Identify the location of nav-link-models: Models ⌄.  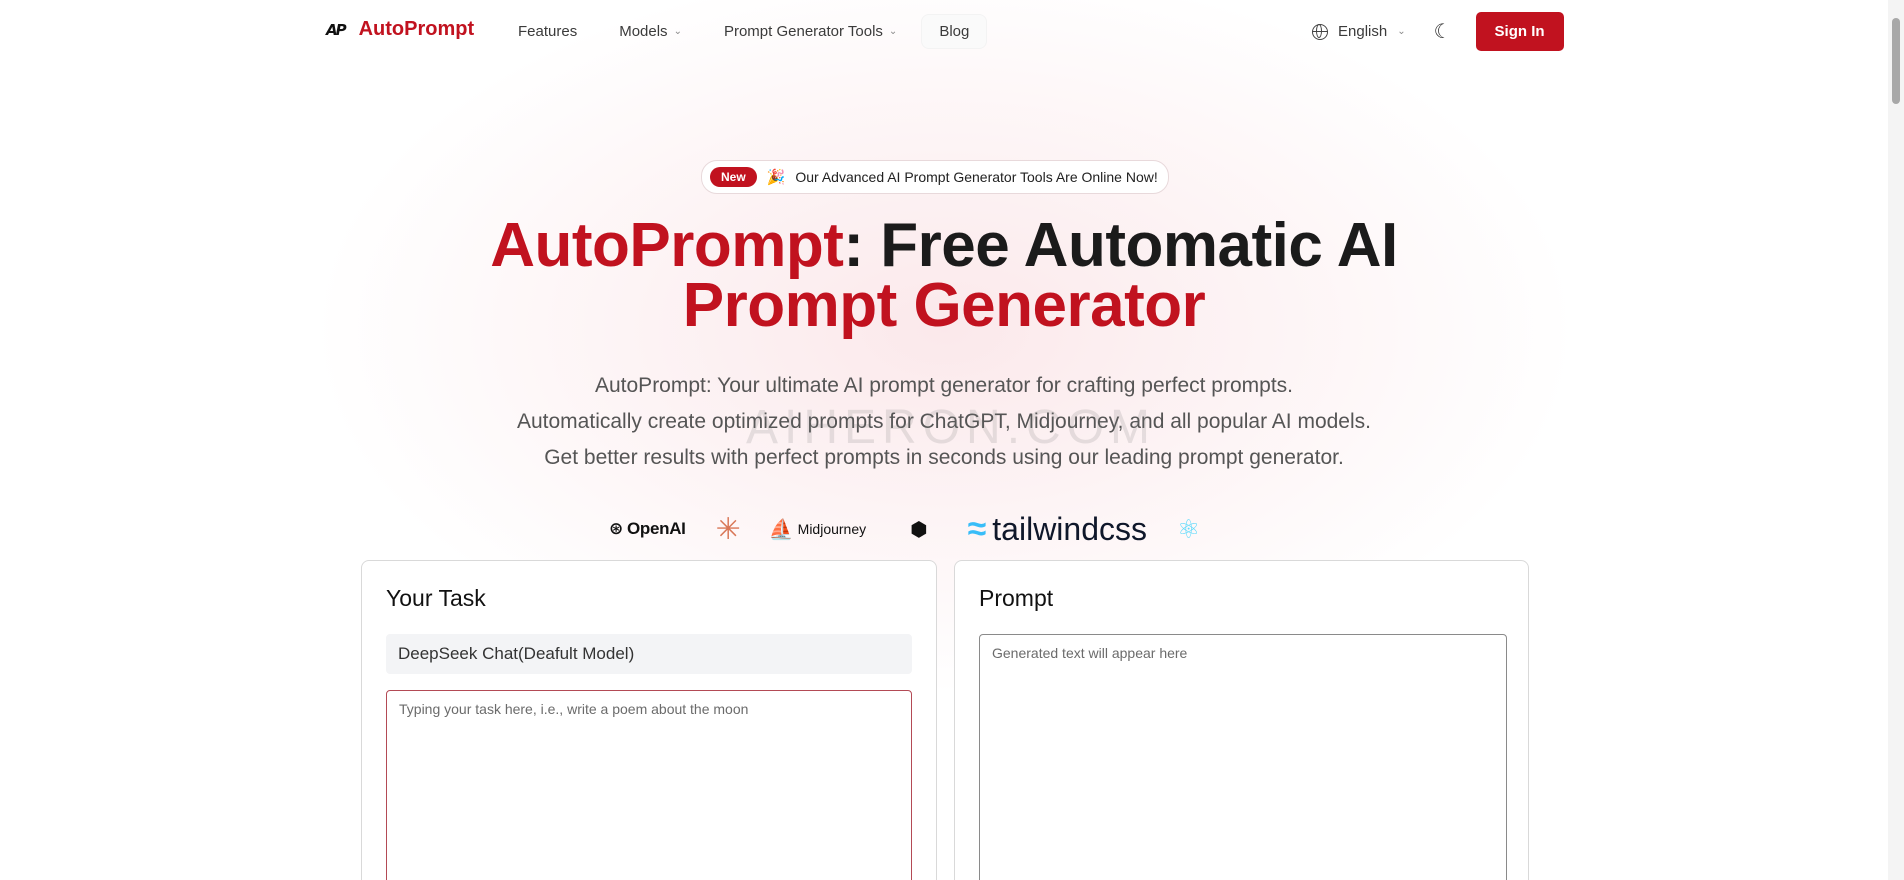
(650, 31).